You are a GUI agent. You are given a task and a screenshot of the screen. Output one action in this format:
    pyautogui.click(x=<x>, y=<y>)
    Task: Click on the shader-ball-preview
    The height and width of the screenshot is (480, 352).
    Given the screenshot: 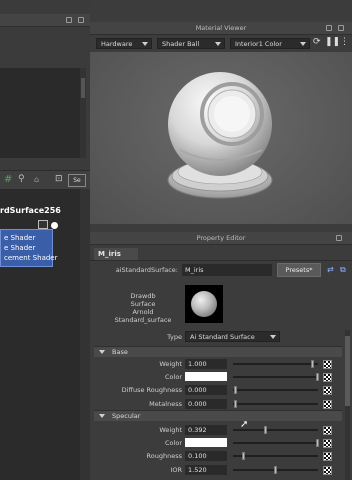 What is the action you would take?
    pyautogui.click(x=220, y=135)
    